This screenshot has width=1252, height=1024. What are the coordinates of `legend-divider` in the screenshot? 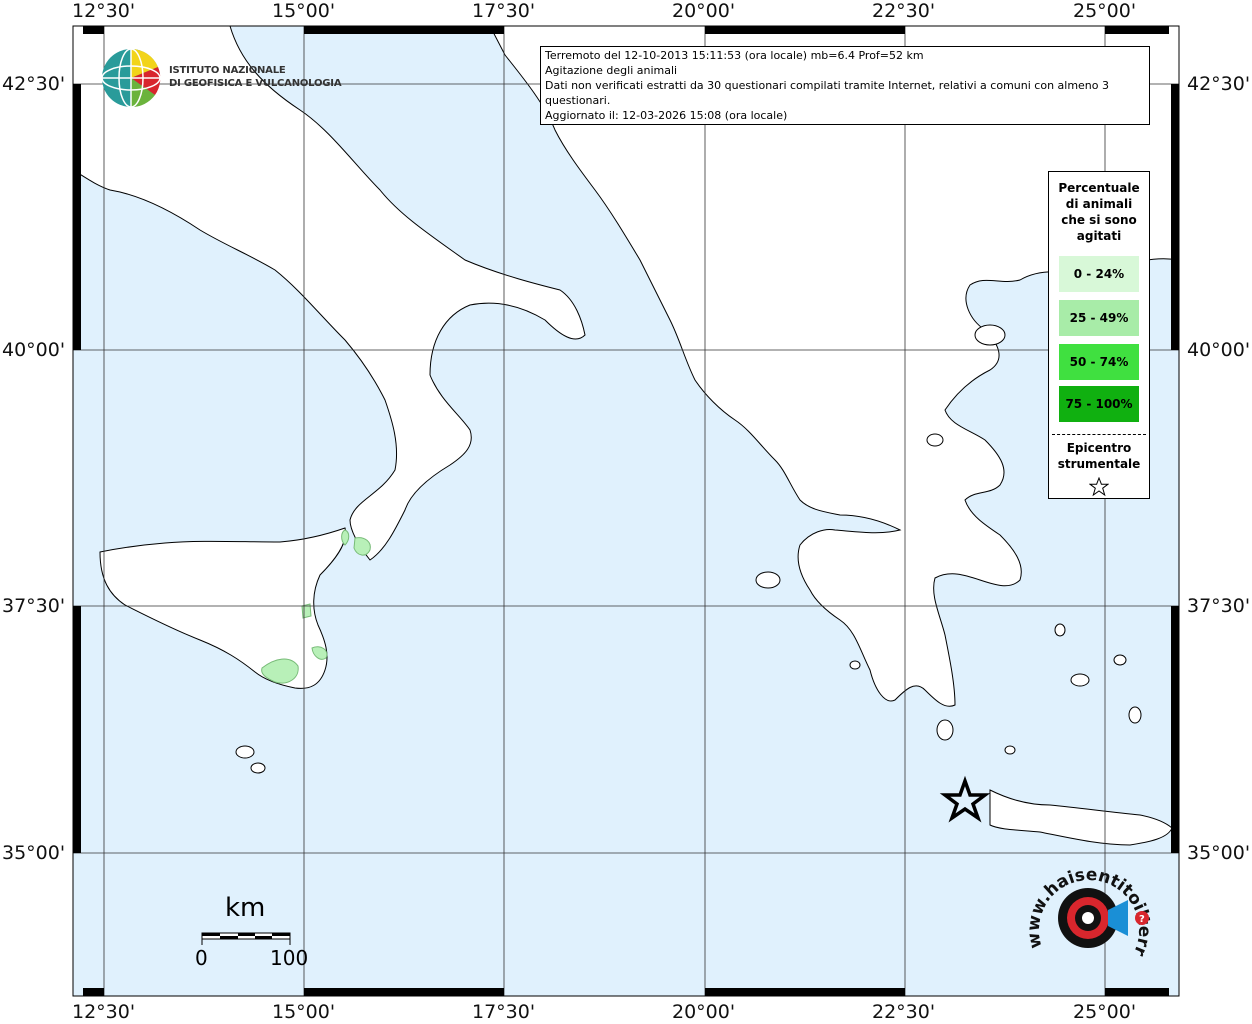 It's located at (1099, 434).